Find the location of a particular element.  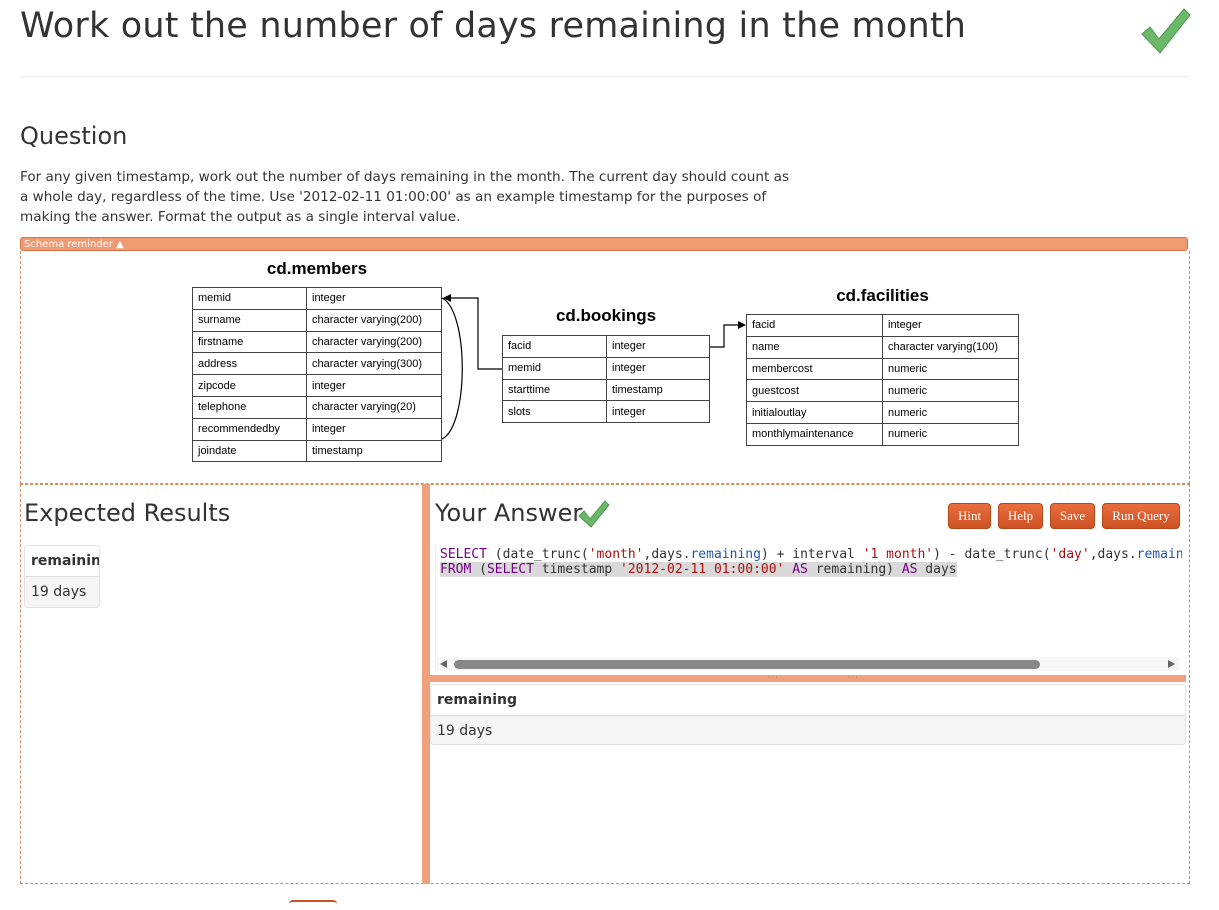

schema-reminder-toggle: Schema reminder ▲ is located at coordinates (604, 244).